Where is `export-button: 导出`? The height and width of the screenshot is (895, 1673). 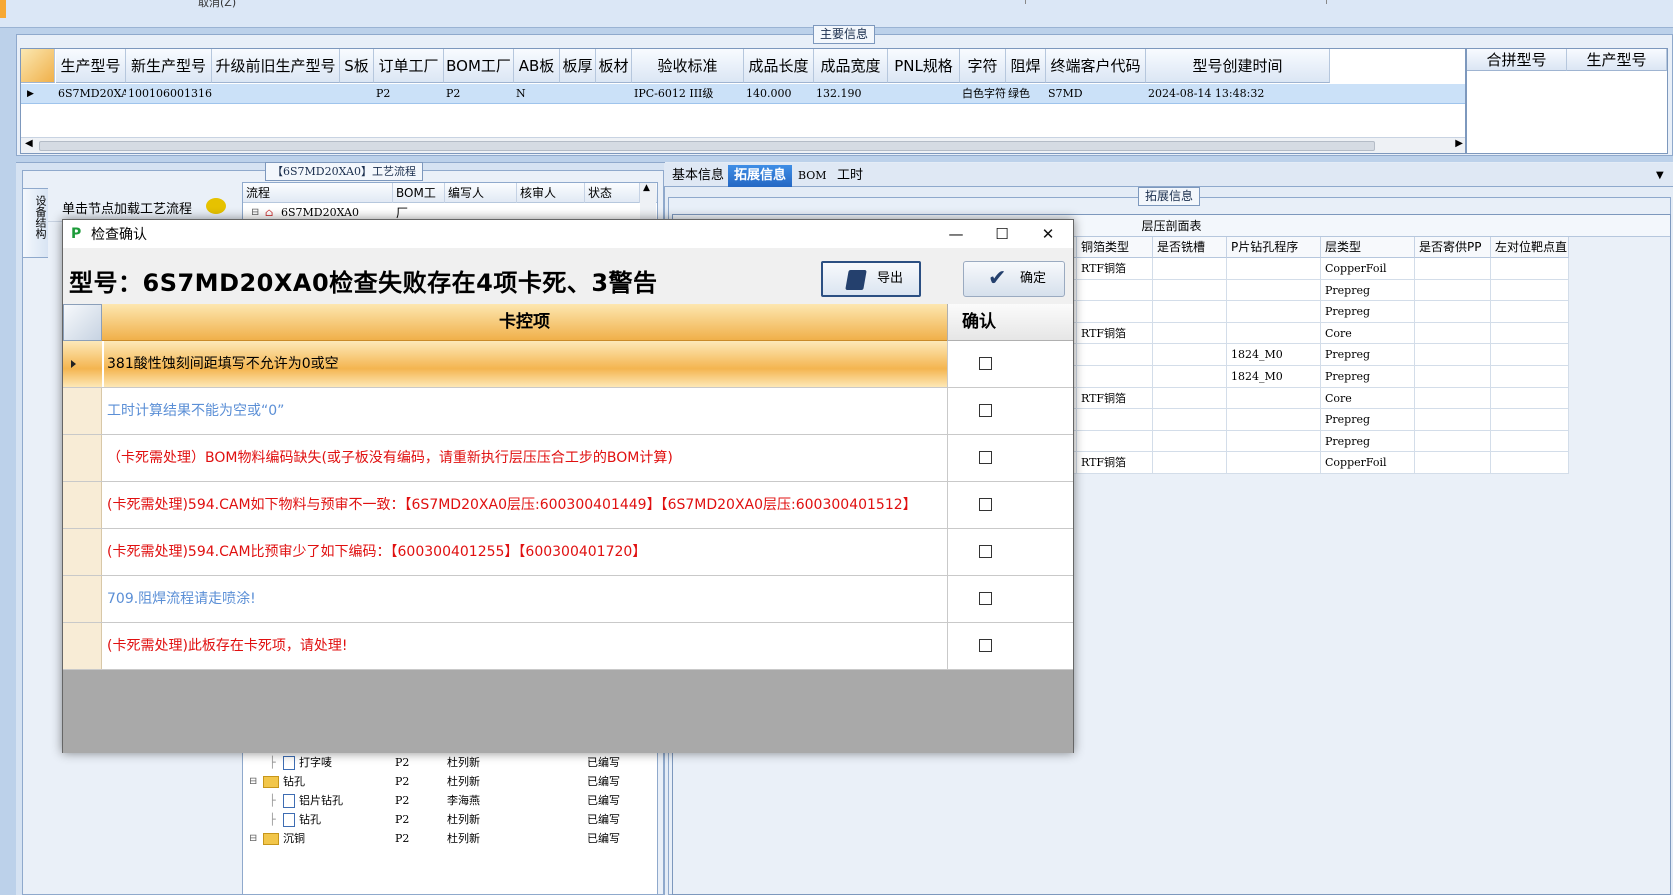
export-button: 导出 is located at coordinates (871, 279).